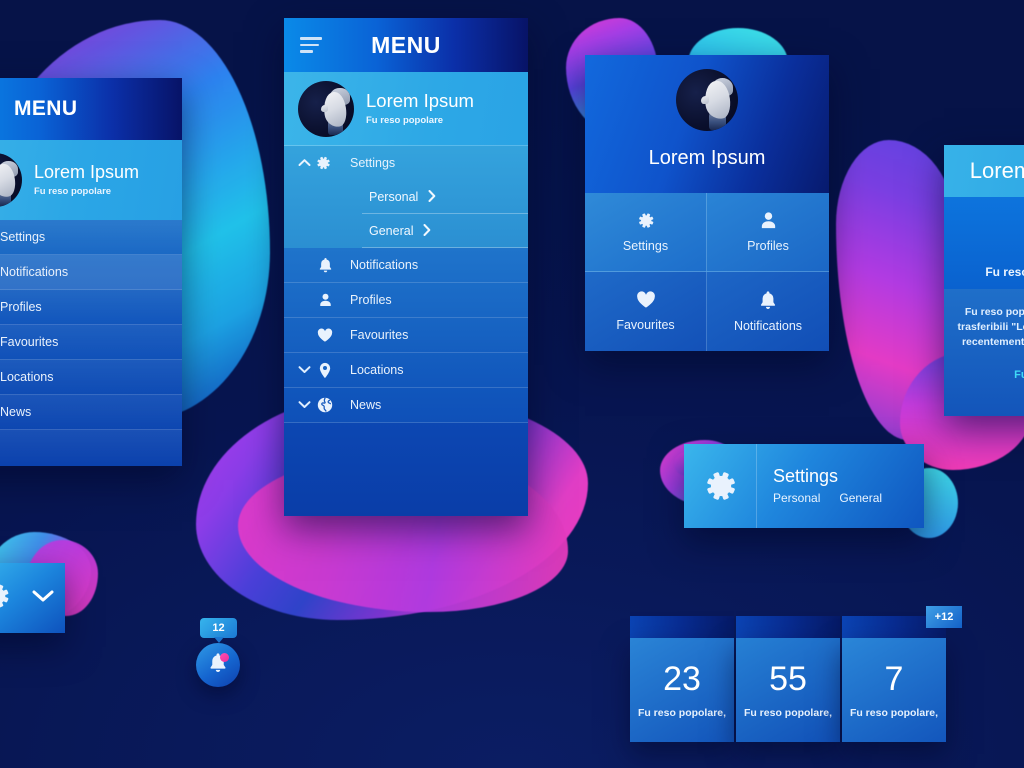  Describe the element at coordinates (21, 307) in the screenshot. I see `sidebar-item-label: Profiles` at that location.